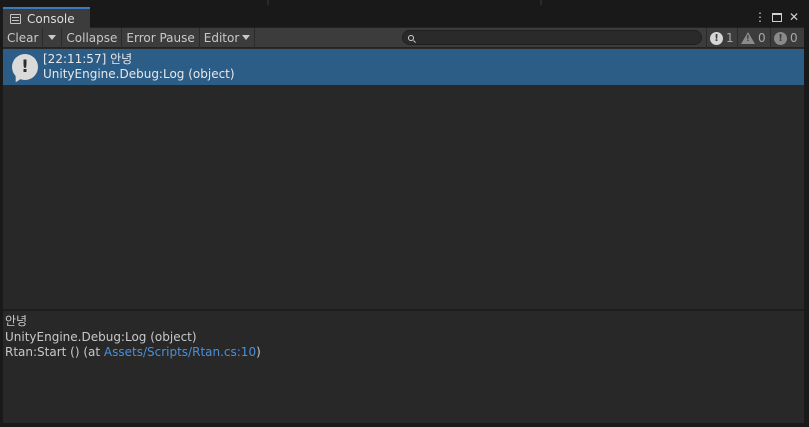  Describe the element at coordinates (25, 67) in the screenshot. I see `info-message-icon: !` at that location.